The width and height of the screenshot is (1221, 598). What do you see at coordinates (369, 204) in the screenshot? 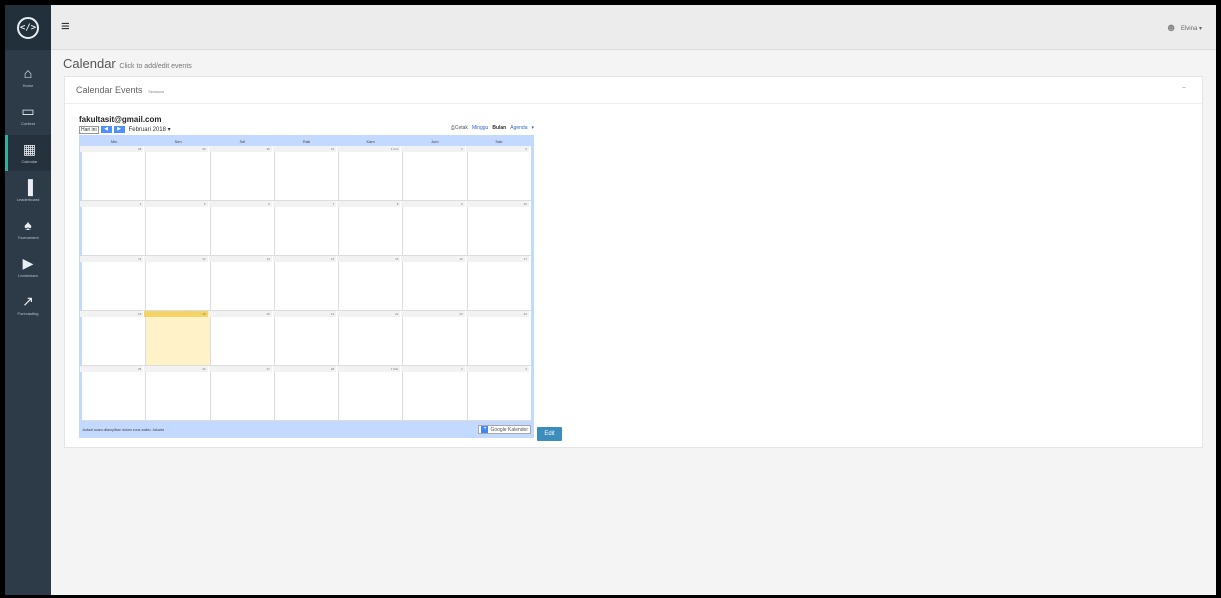
I see `day-number: 8` at bounding box center [369, 204].